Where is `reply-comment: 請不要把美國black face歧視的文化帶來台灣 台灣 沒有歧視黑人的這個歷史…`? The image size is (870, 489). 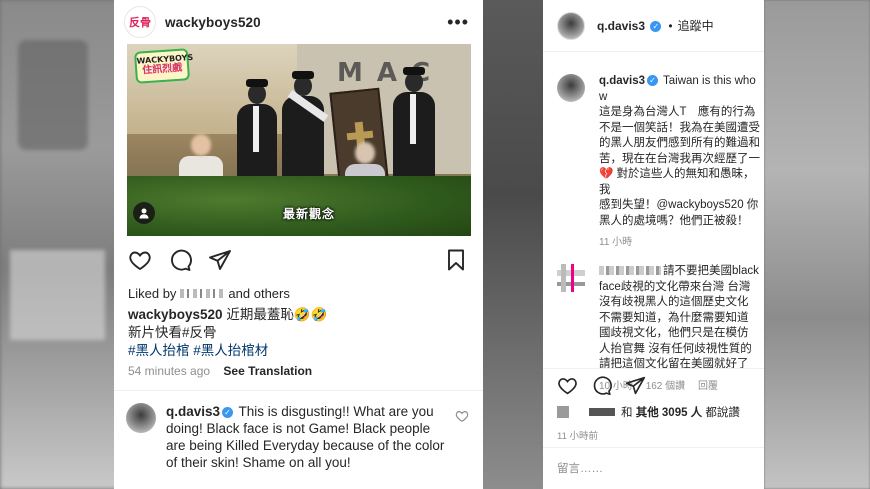
reply-comment: 請不要把美國black face歧視的文化帶來台灣 台灣 沒有歧視黑人的這個歷史… is located at coordinates (653, 310).